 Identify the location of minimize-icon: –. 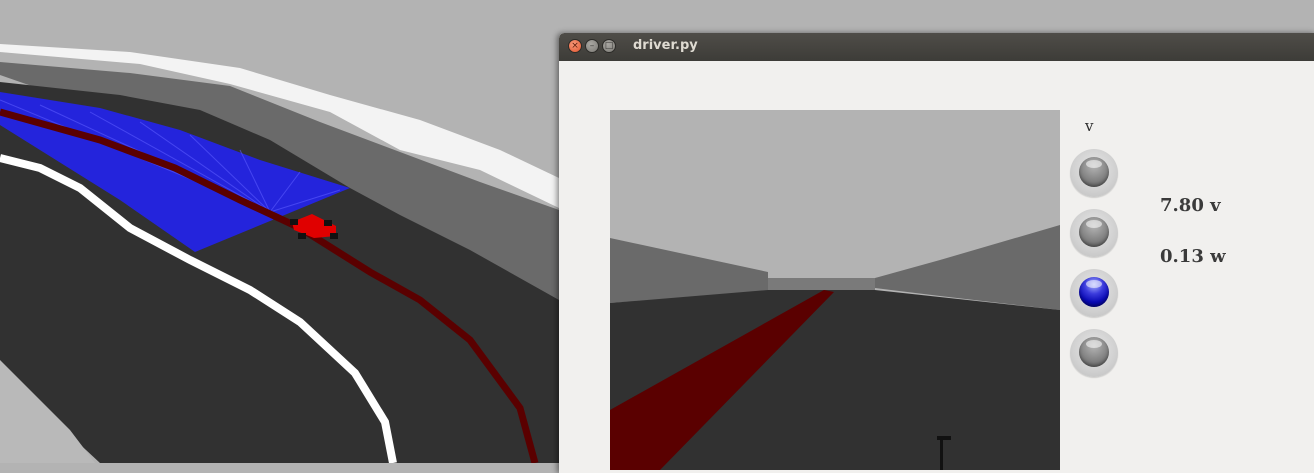
(592, 46).